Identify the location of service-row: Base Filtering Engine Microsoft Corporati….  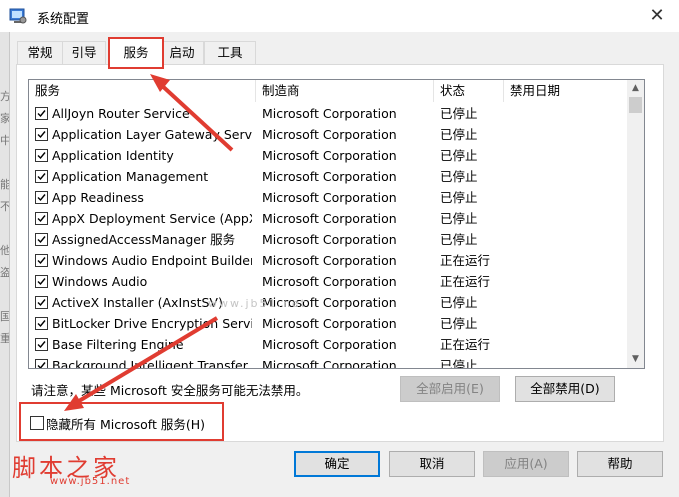
(328, 344).